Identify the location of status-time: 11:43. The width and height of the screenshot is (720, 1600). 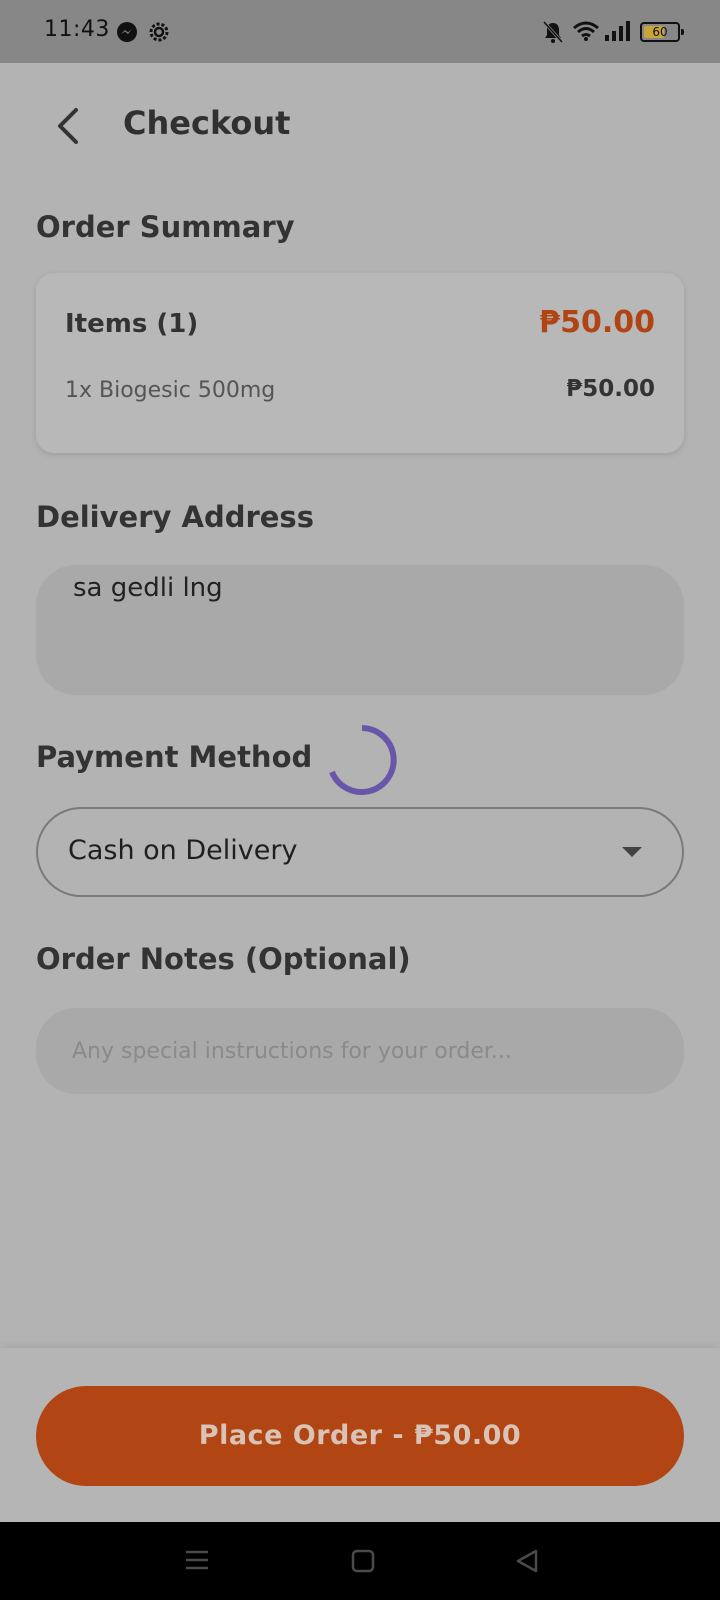
(77, 29).